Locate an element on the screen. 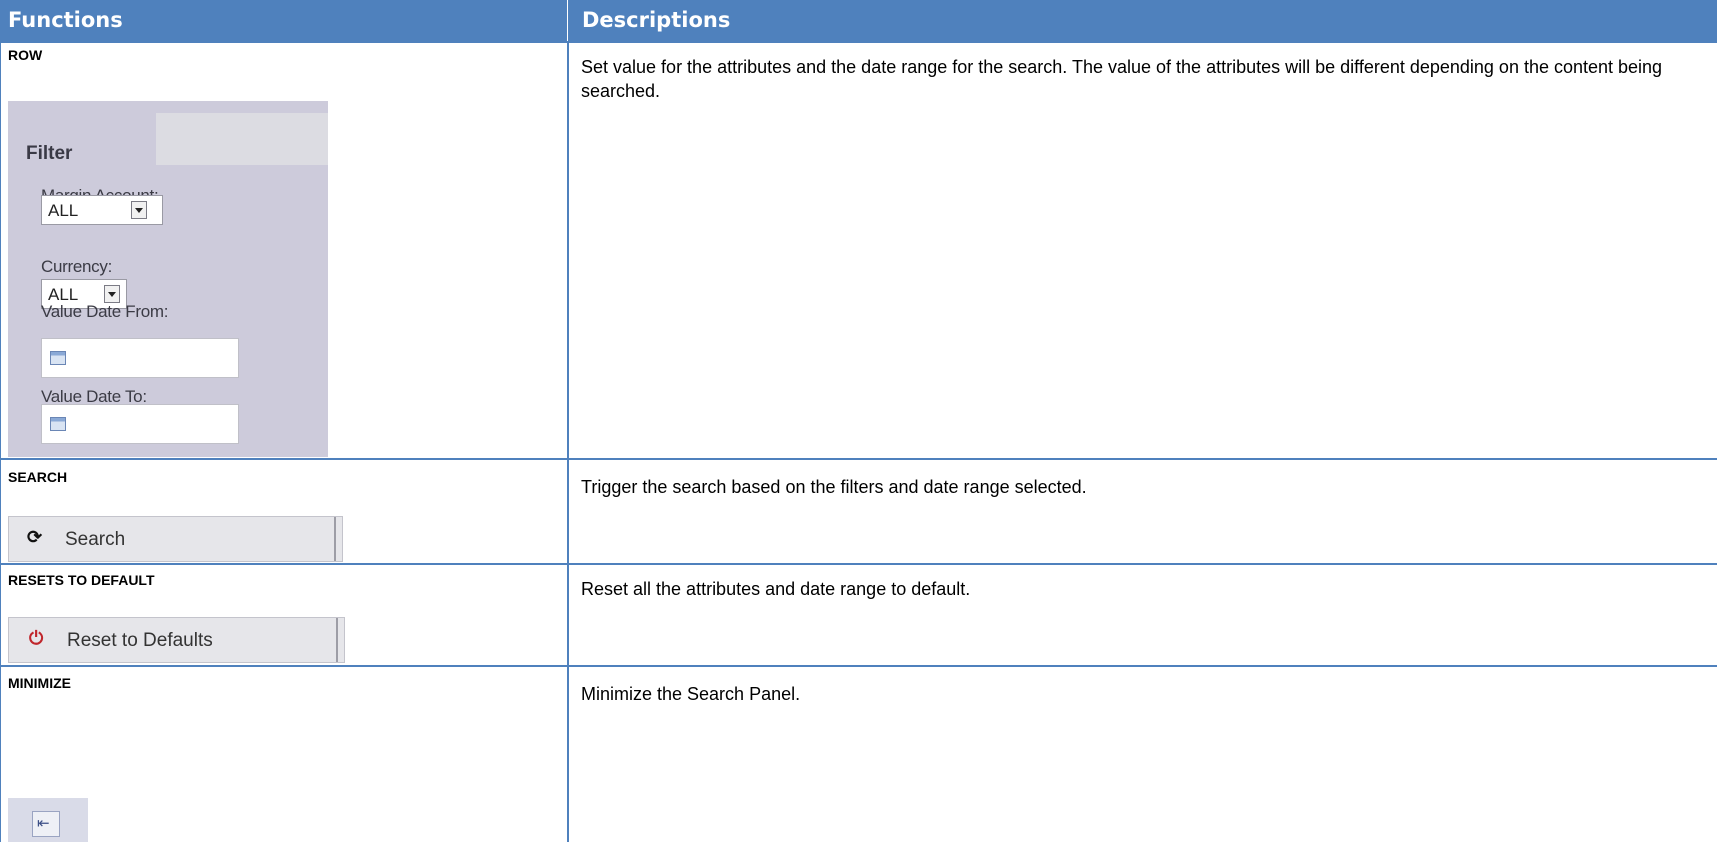 Image resolution: width=1717 pixels, height=842 pixels. reset-to-defaults-button: ⏻ Reset to Defaults is located at coordinates (176, 640).